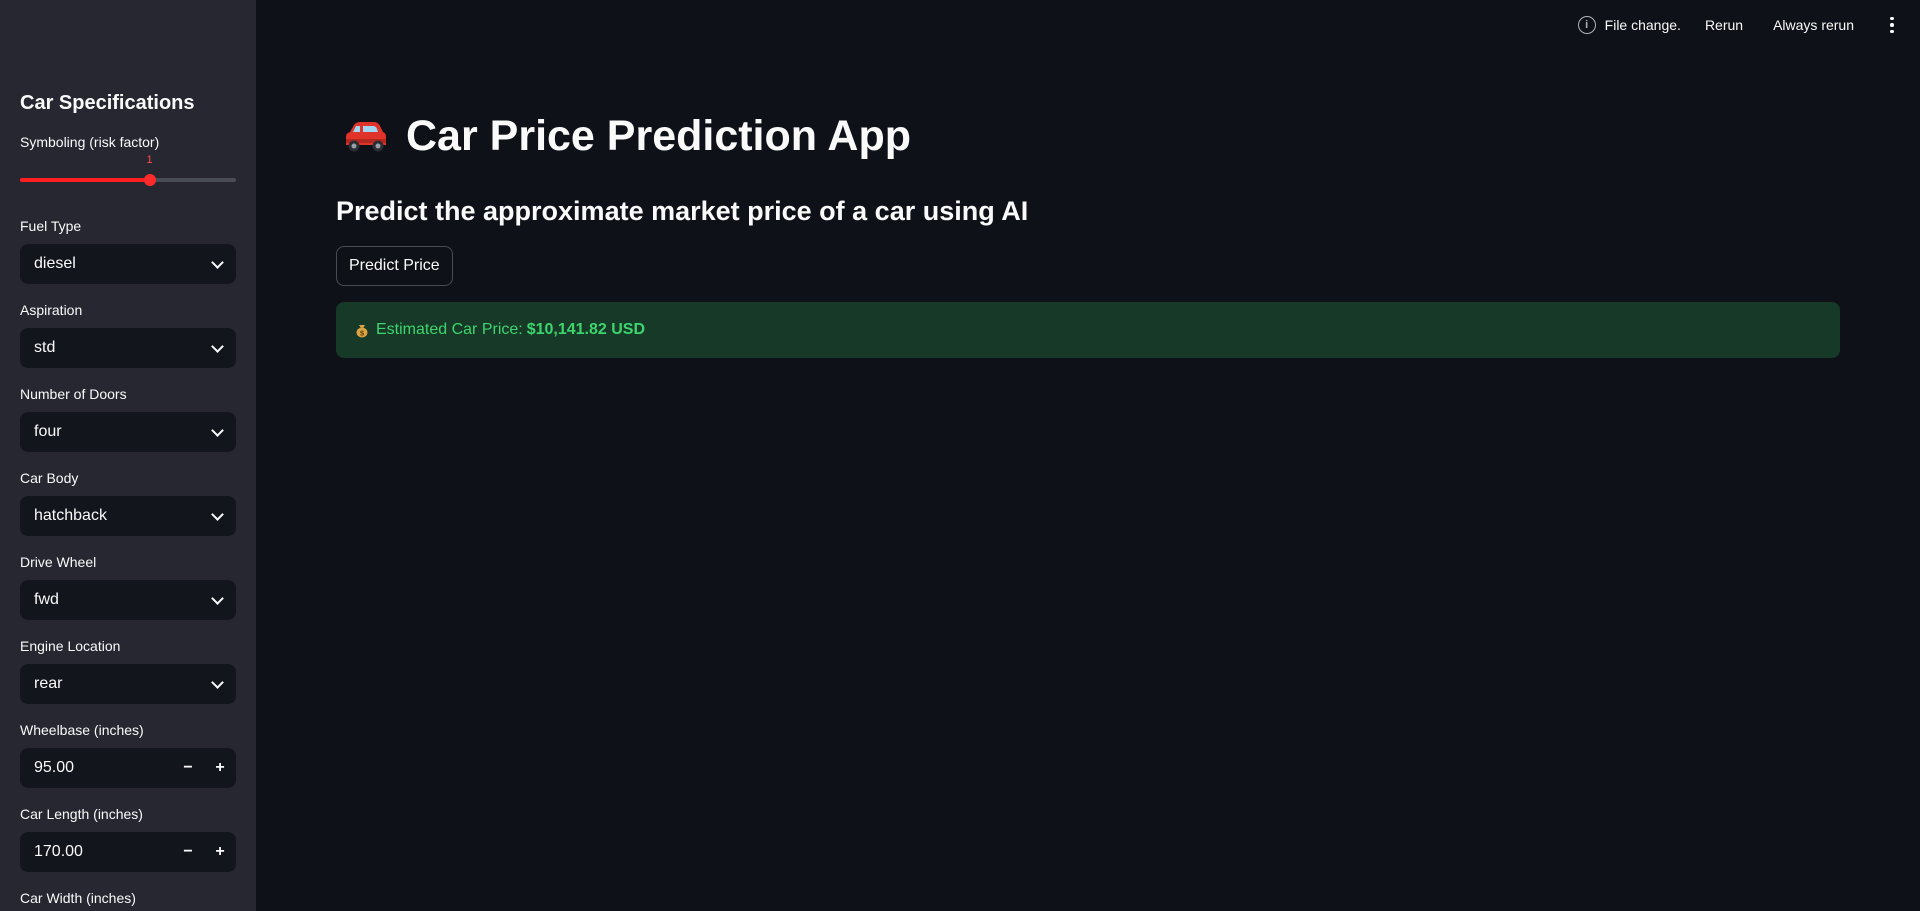 This screenshot has width=1920, height=911. I want to click on drive-wheel-label: Drive Wheel, so click(58, 562).